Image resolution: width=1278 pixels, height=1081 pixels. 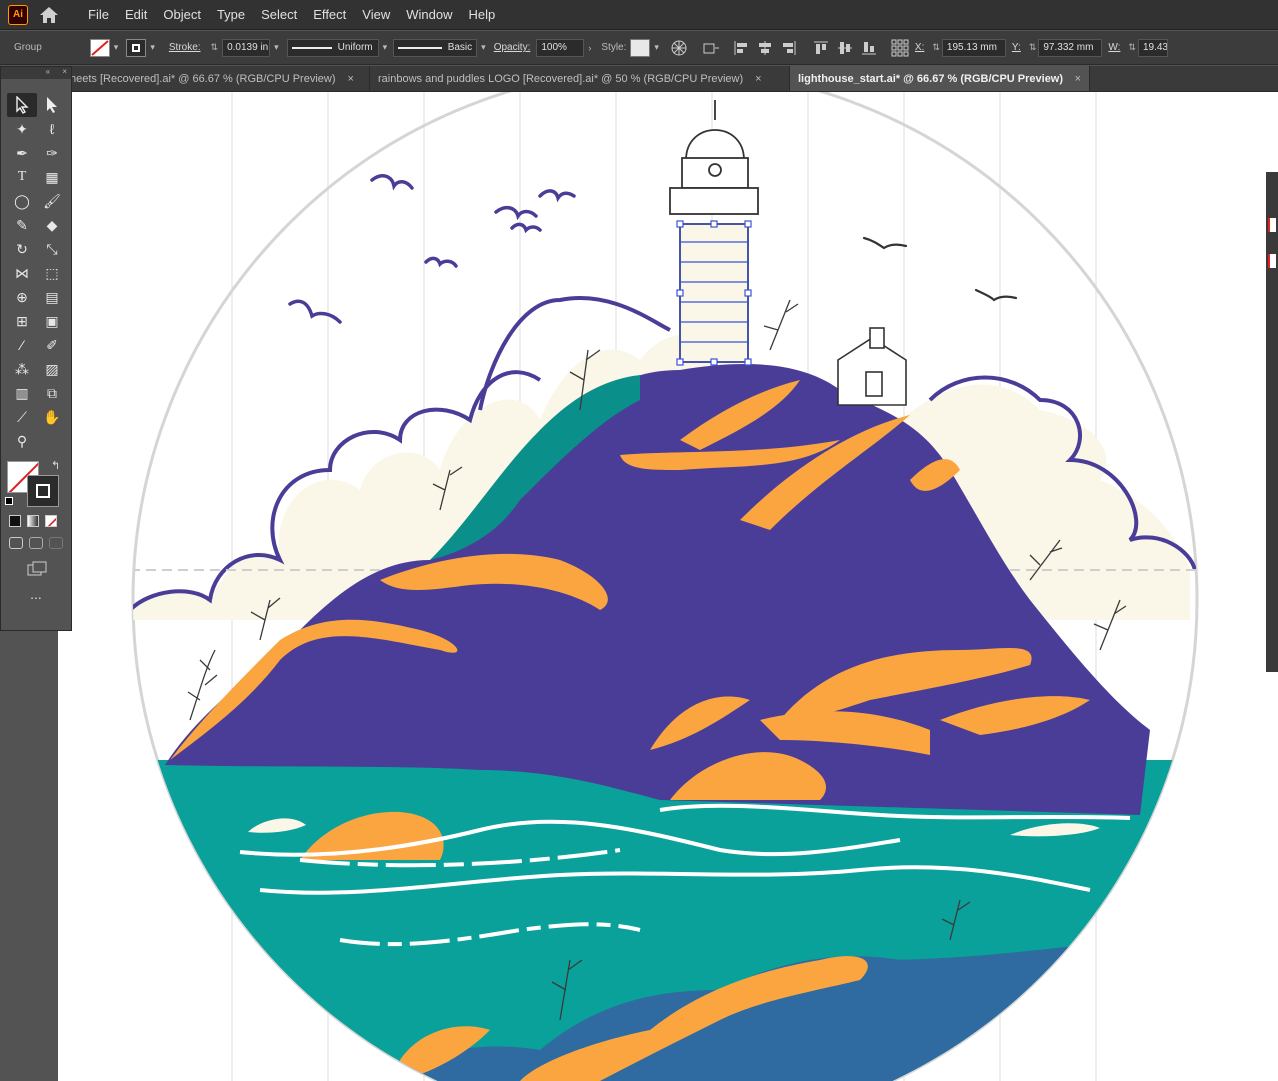 What do you see at coordinates (919, 47) in the screenshot?
I see `x-label: X:` at bounding box center [919, 47].